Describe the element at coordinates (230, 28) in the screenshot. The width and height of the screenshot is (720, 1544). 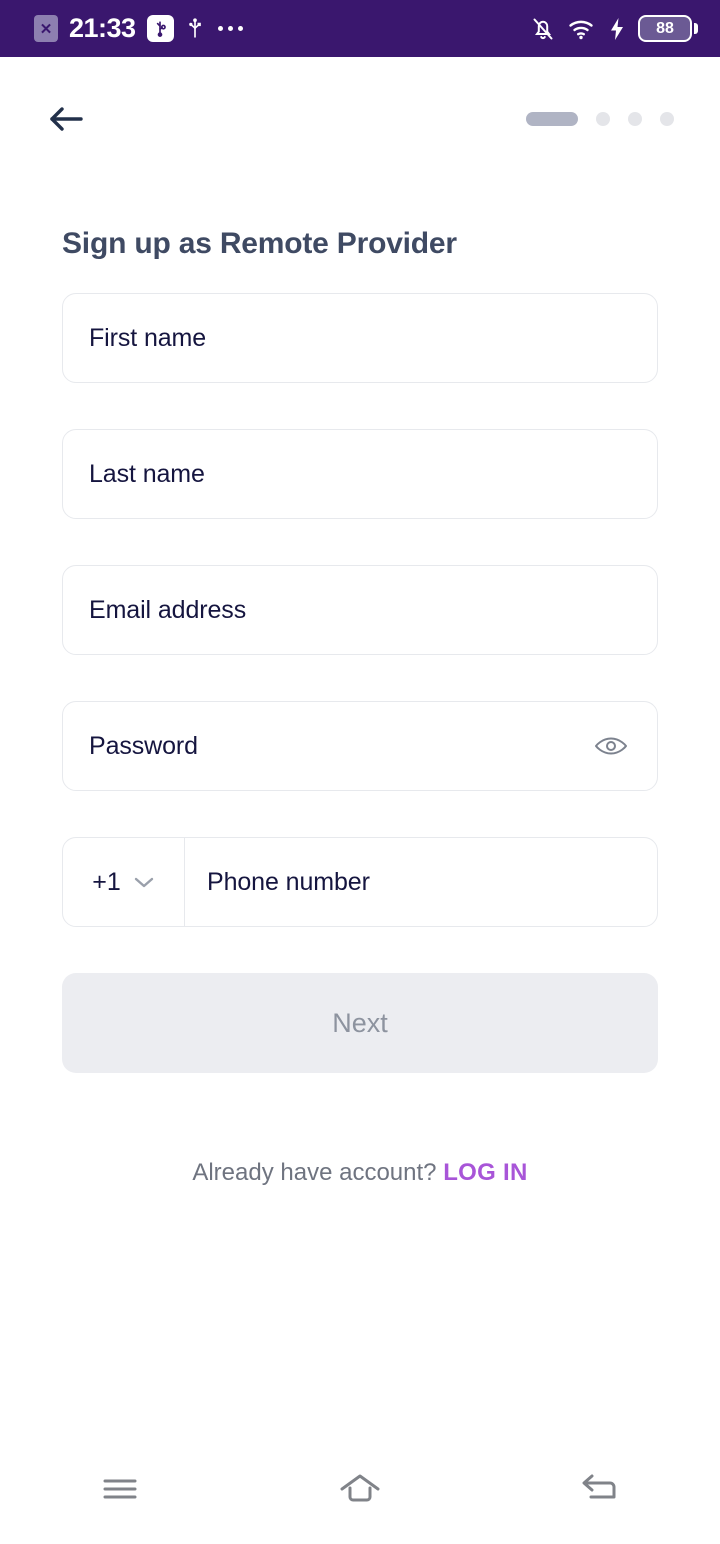
I see `more-dots-icon` at that location.